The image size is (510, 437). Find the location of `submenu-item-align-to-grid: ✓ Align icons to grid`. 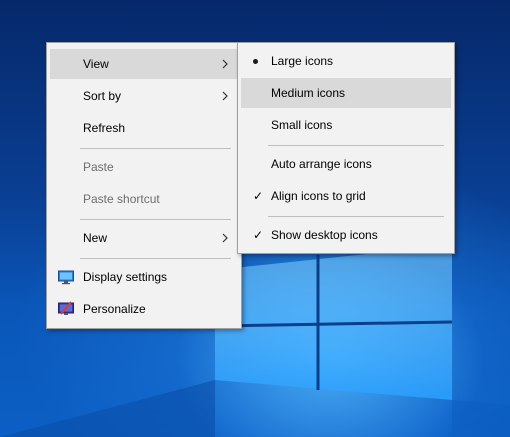

submenu-item-align-to-grid: ✓ Align icons to grid is located at coordinates (346, 196).